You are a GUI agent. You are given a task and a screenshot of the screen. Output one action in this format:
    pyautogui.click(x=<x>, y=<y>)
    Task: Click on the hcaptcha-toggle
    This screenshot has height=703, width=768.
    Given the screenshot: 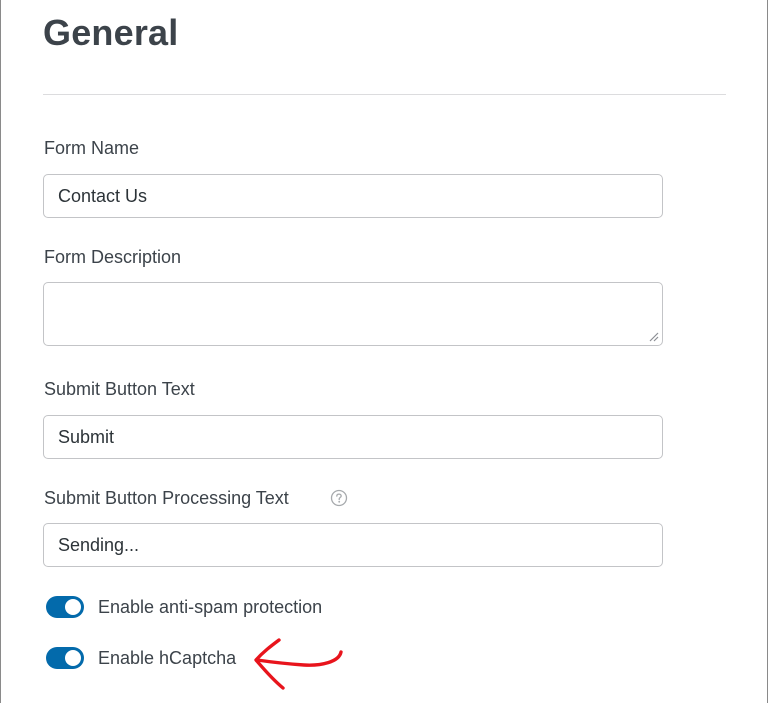 What is the action you would take?
    pyautogui.click(x=65, y=658)
    